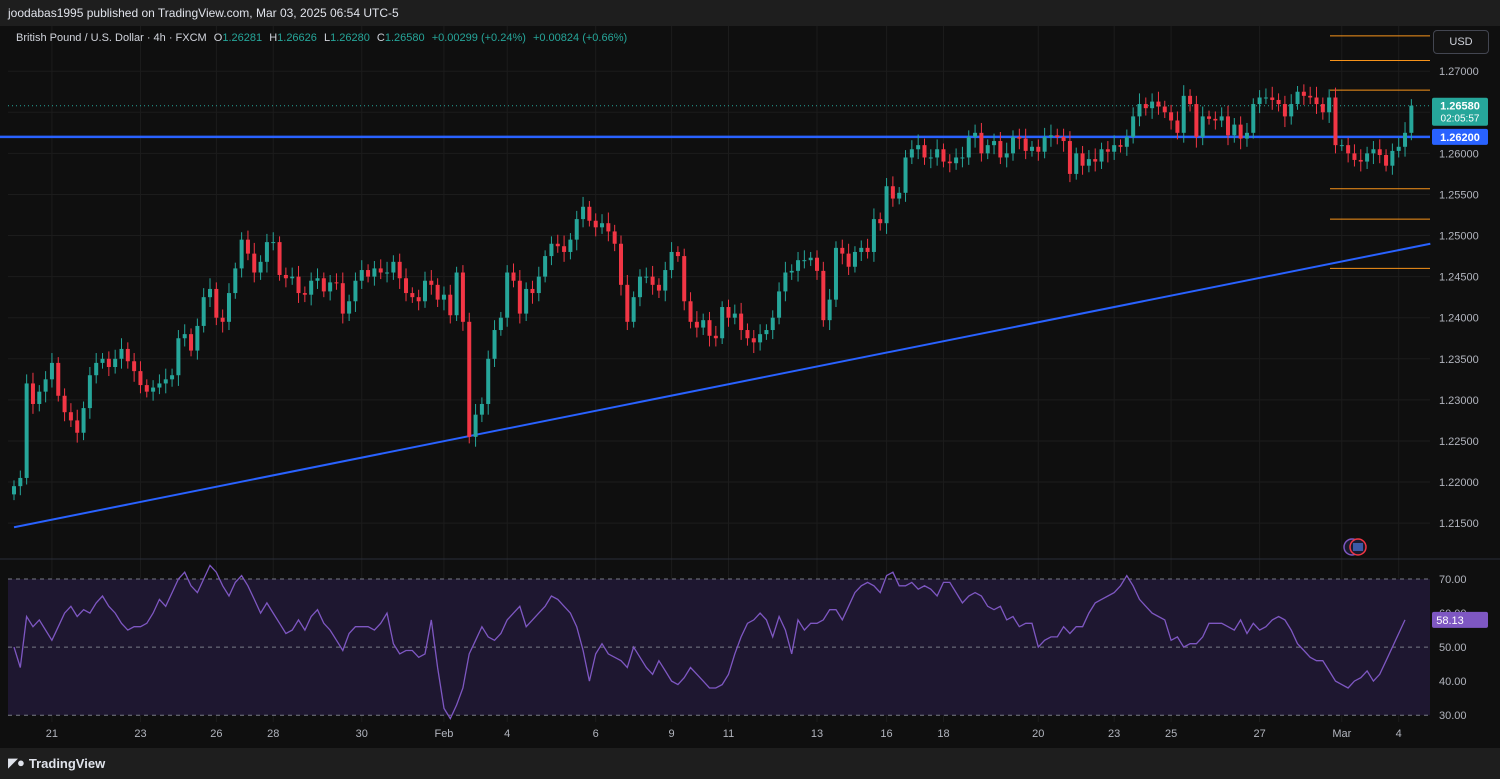  I want to click on price-tick-label: 1.25500, so click(1459, 195).